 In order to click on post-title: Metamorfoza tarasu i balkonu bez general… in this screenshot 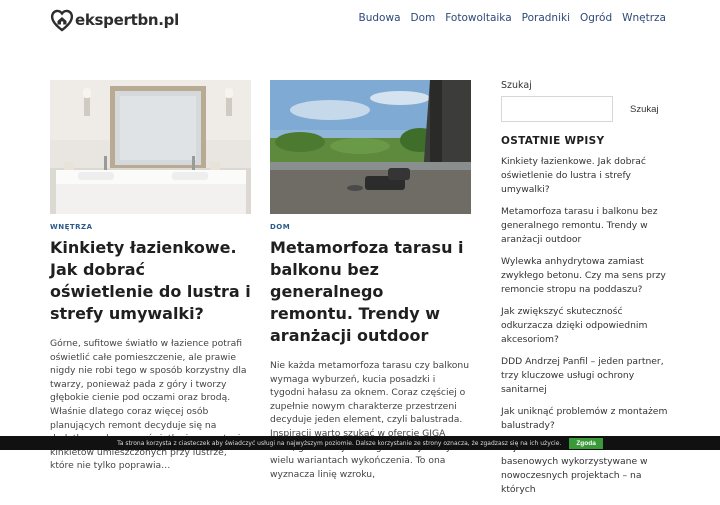, I will do `click(370, 292)`.